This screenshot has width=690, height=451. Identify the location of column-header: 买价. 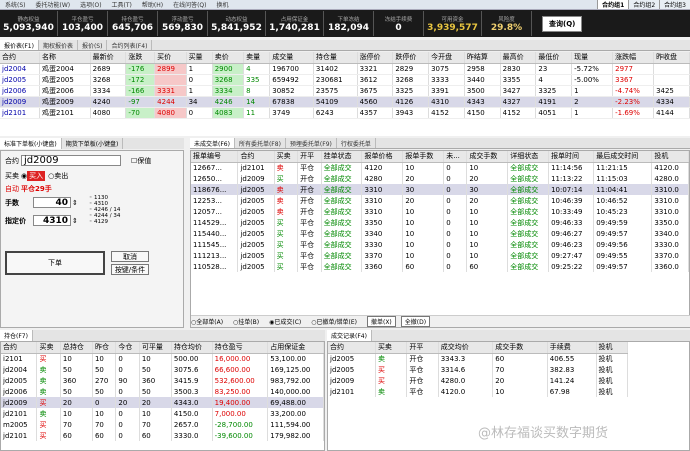
(170, 58).